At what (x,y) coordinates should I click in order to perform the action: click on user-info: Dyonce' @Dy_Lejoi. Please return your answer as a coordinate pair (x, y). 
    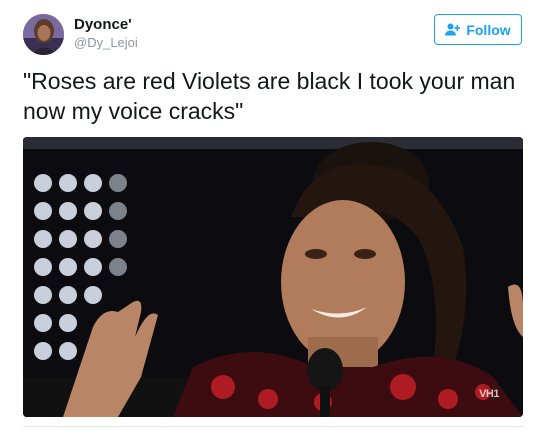
    Looking at the image, I should click on (106, 33).